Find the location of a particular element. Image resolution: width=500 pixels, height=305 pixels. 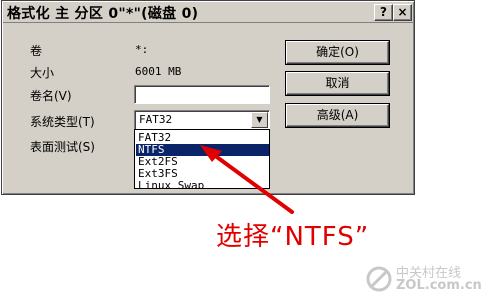

arrow-shaft is located at coordinates (251, 182).